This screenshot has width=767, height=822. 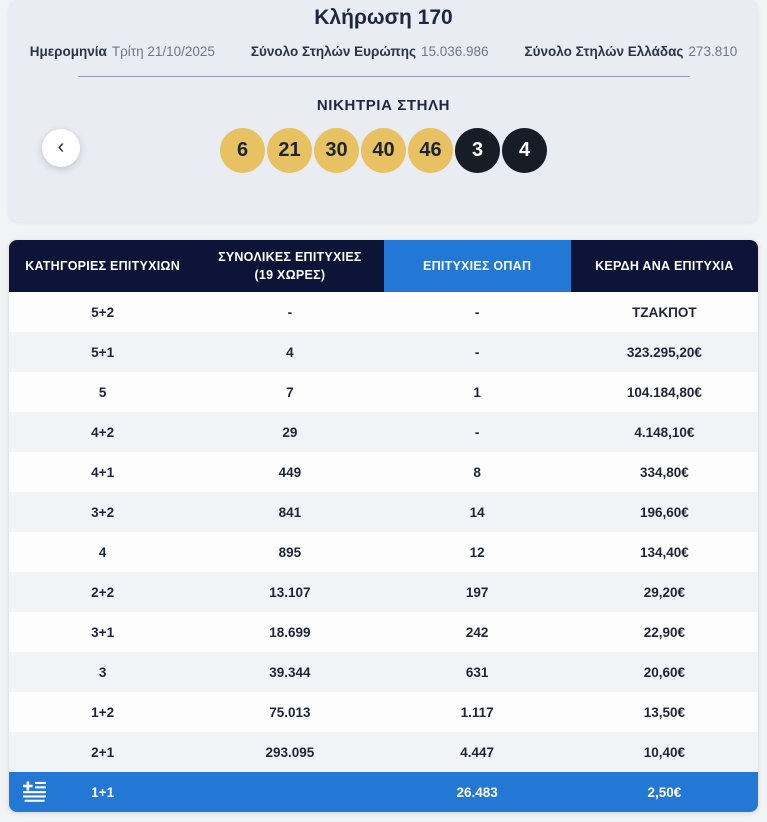 What do you see at coordinates (477, 712) in the screenshot?
I see `opap-wins-cell: 1.117` at bounding box center [477, 712].